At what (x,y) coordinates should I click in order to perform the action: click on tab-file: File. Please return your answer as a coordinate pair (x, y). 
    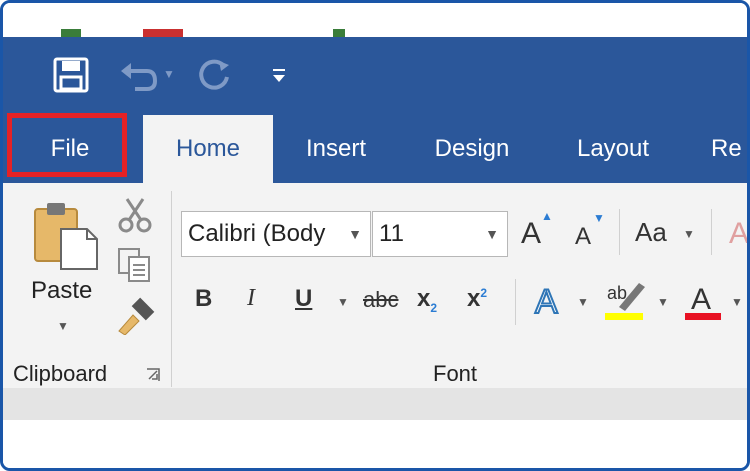
    Looking at the image, I should click on (70, 149).